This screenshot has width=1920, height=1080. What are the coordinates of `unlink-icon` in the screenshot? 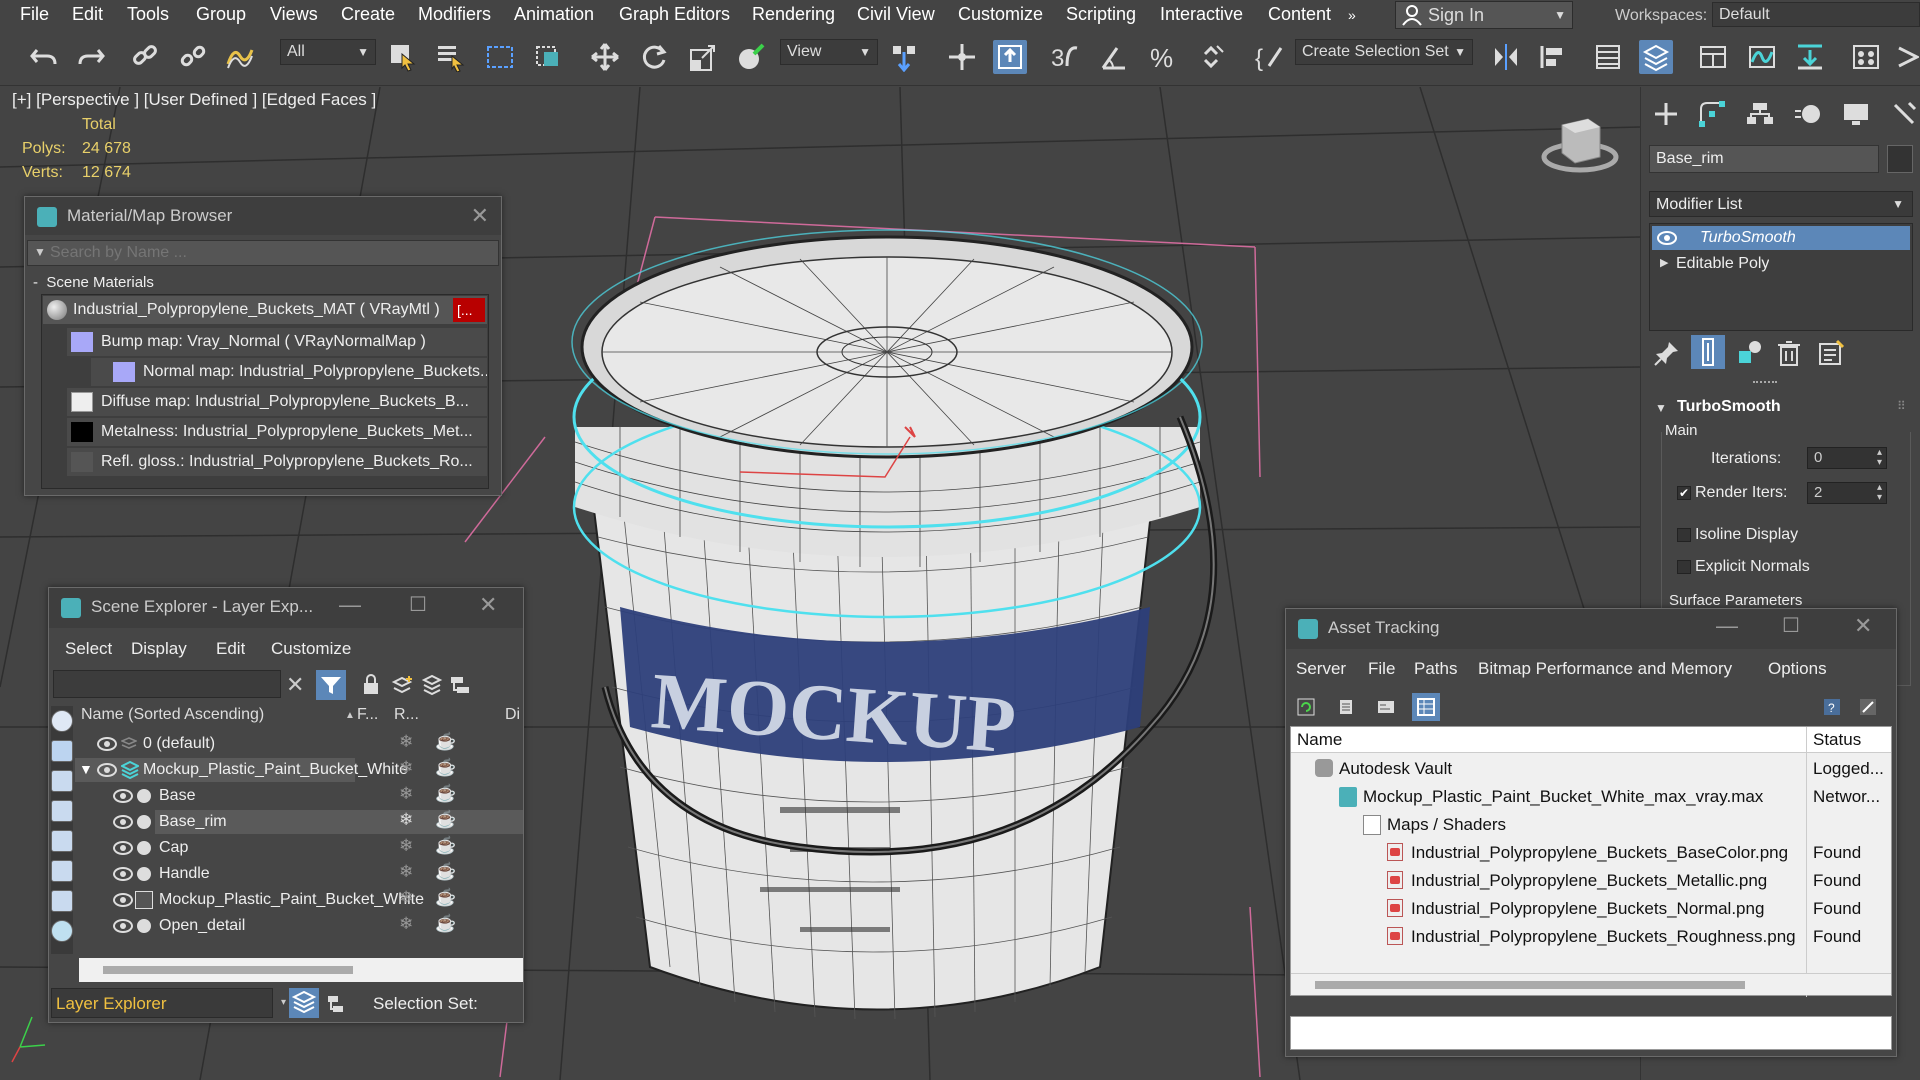 It's located at (193, 57).